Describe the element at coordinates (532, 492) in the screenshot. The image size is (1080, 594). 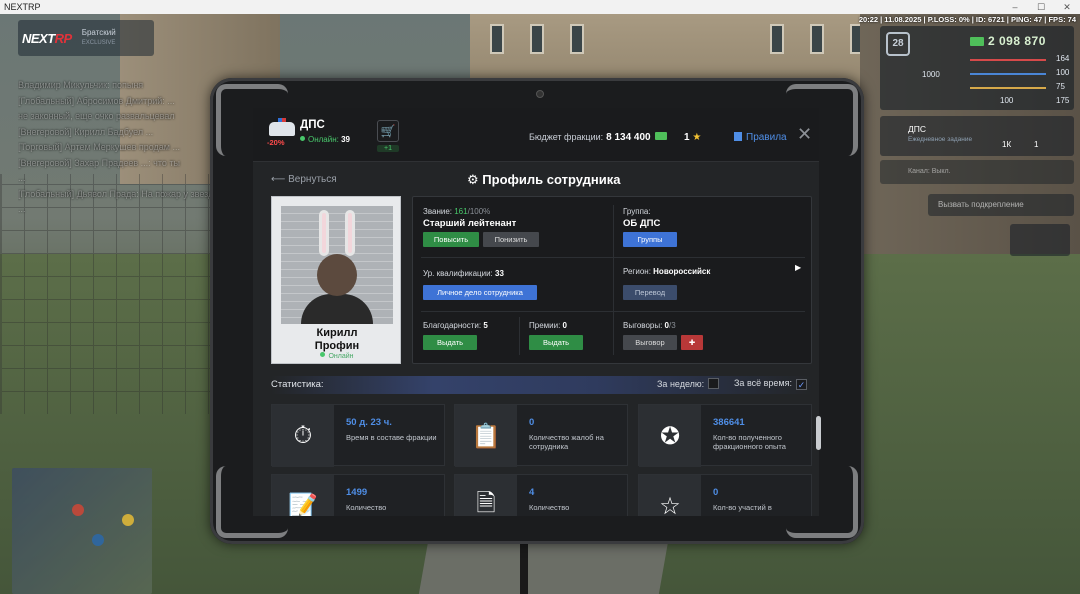
I see `stat-value: 4` at that location.